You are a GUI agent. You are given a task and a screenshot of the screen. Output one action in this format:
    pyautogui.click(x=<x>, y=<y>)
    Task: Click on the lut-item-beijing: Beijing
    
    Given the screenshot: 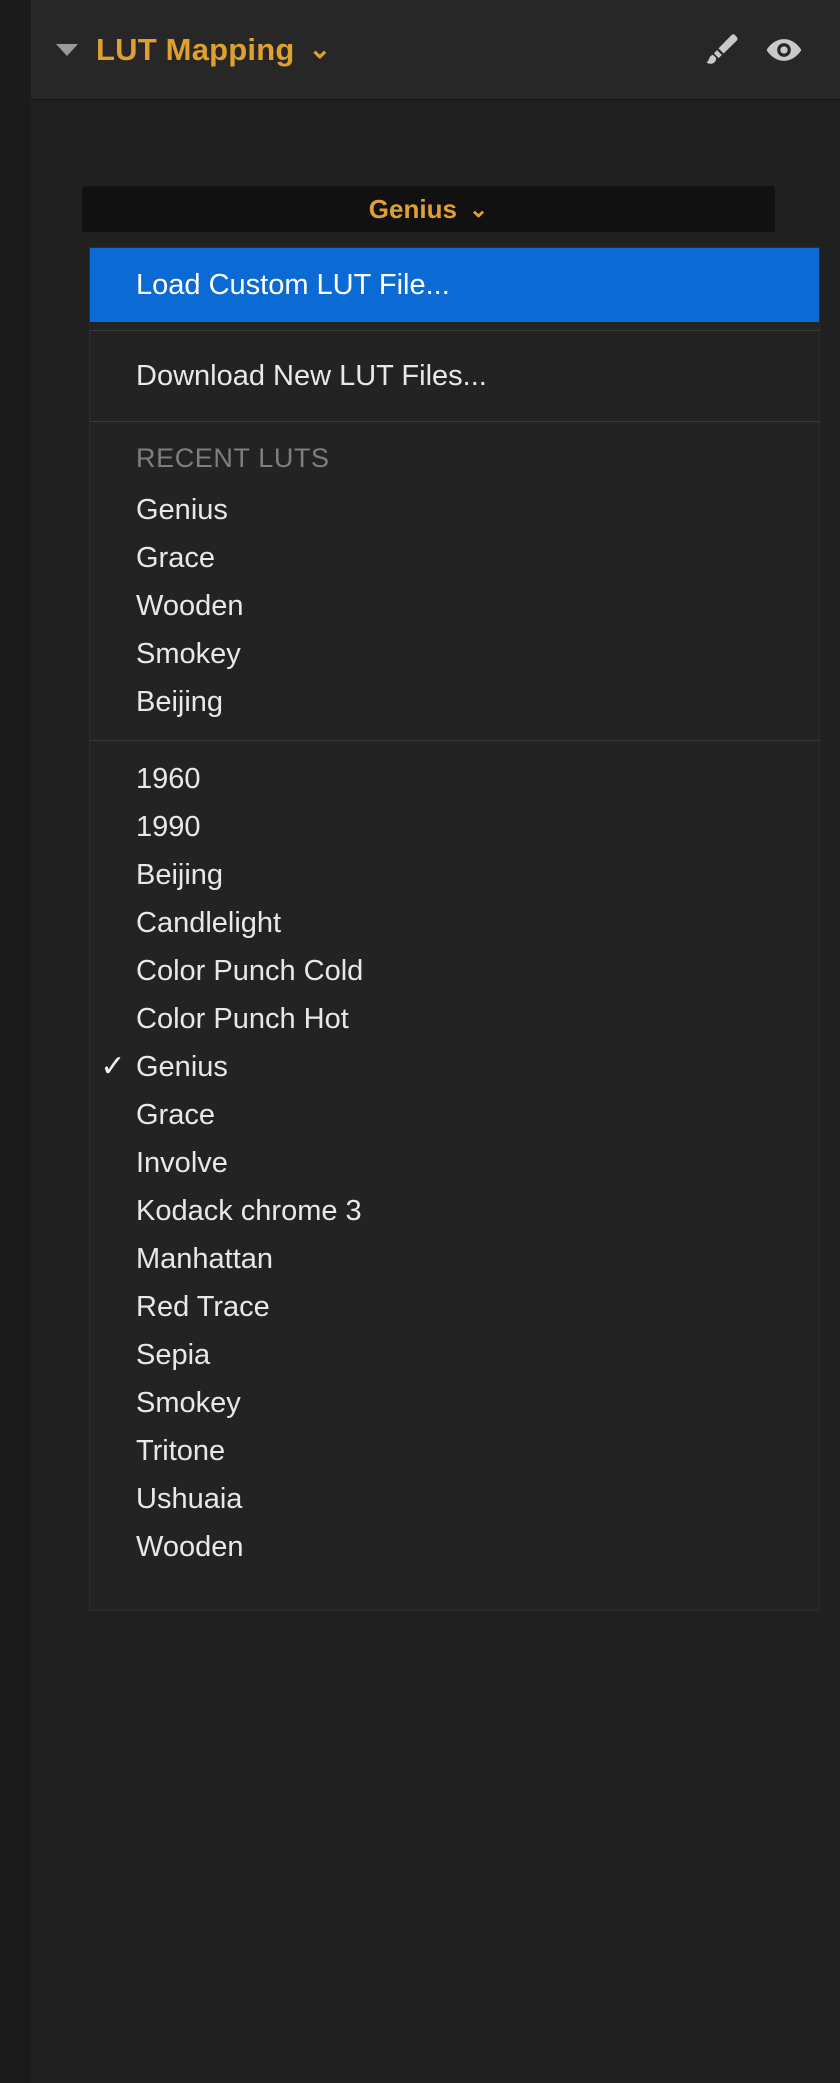 What is the action you would take?
    pyautogui.click(x=454, y=875)
    